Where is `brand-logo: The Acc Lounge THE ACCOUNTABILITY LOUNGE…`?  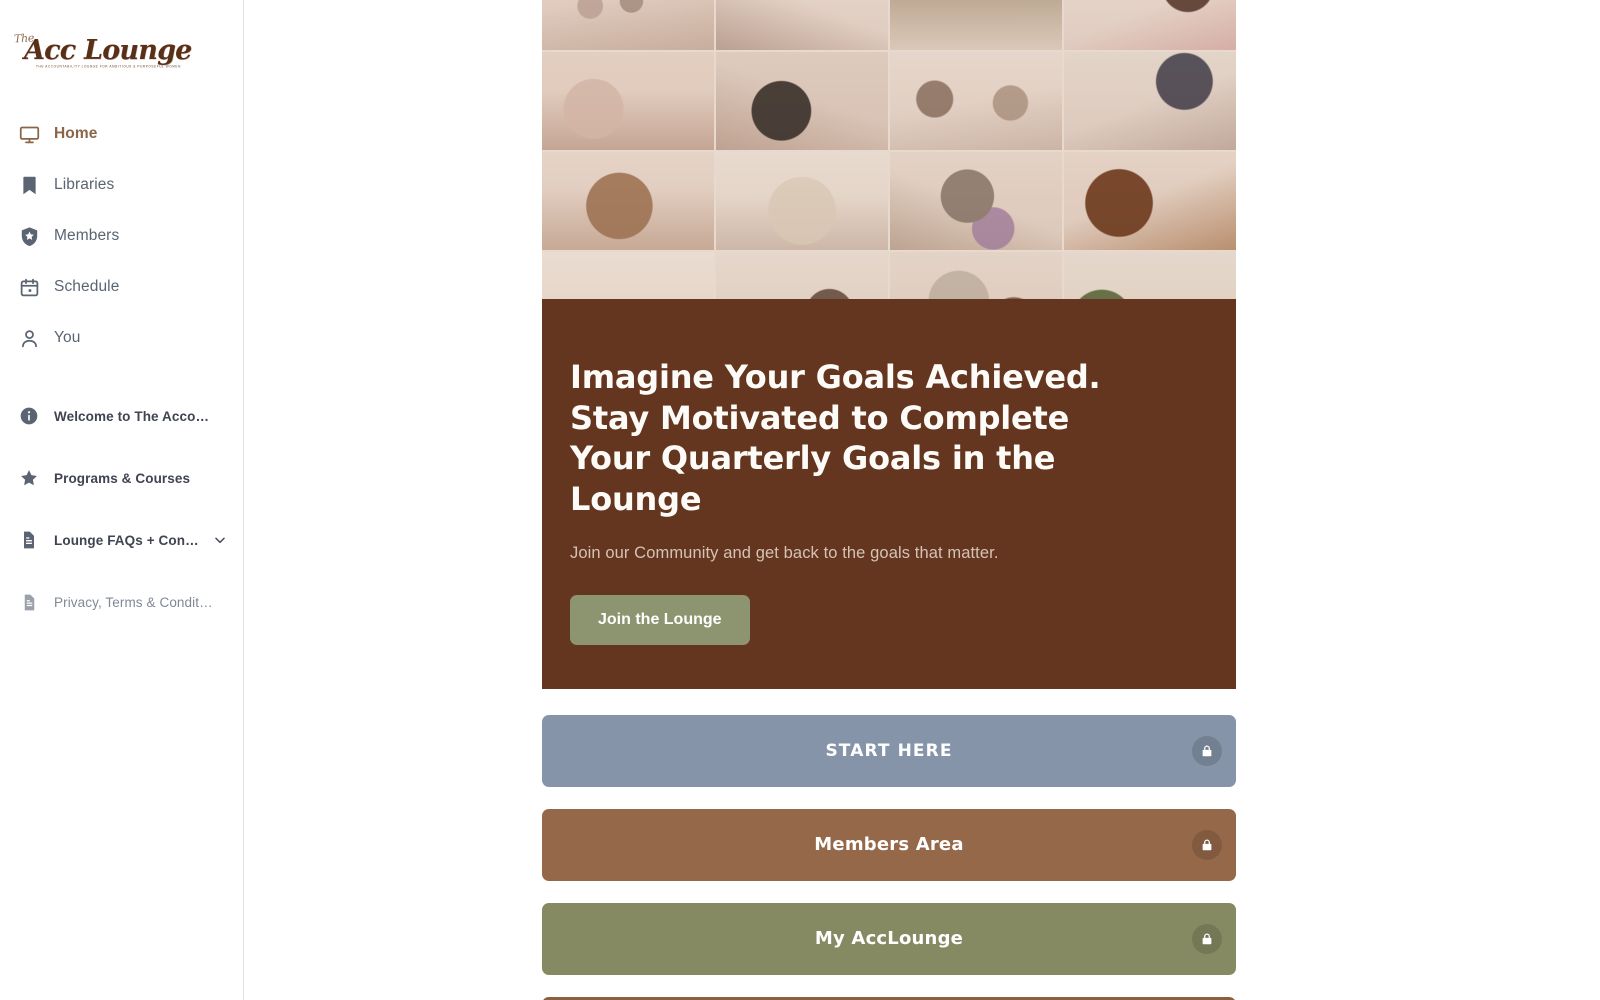
brand-logo: The Acc Lounge THE ACCOUNTABILITY LOUNGE… is located at coordinates (121, 53).